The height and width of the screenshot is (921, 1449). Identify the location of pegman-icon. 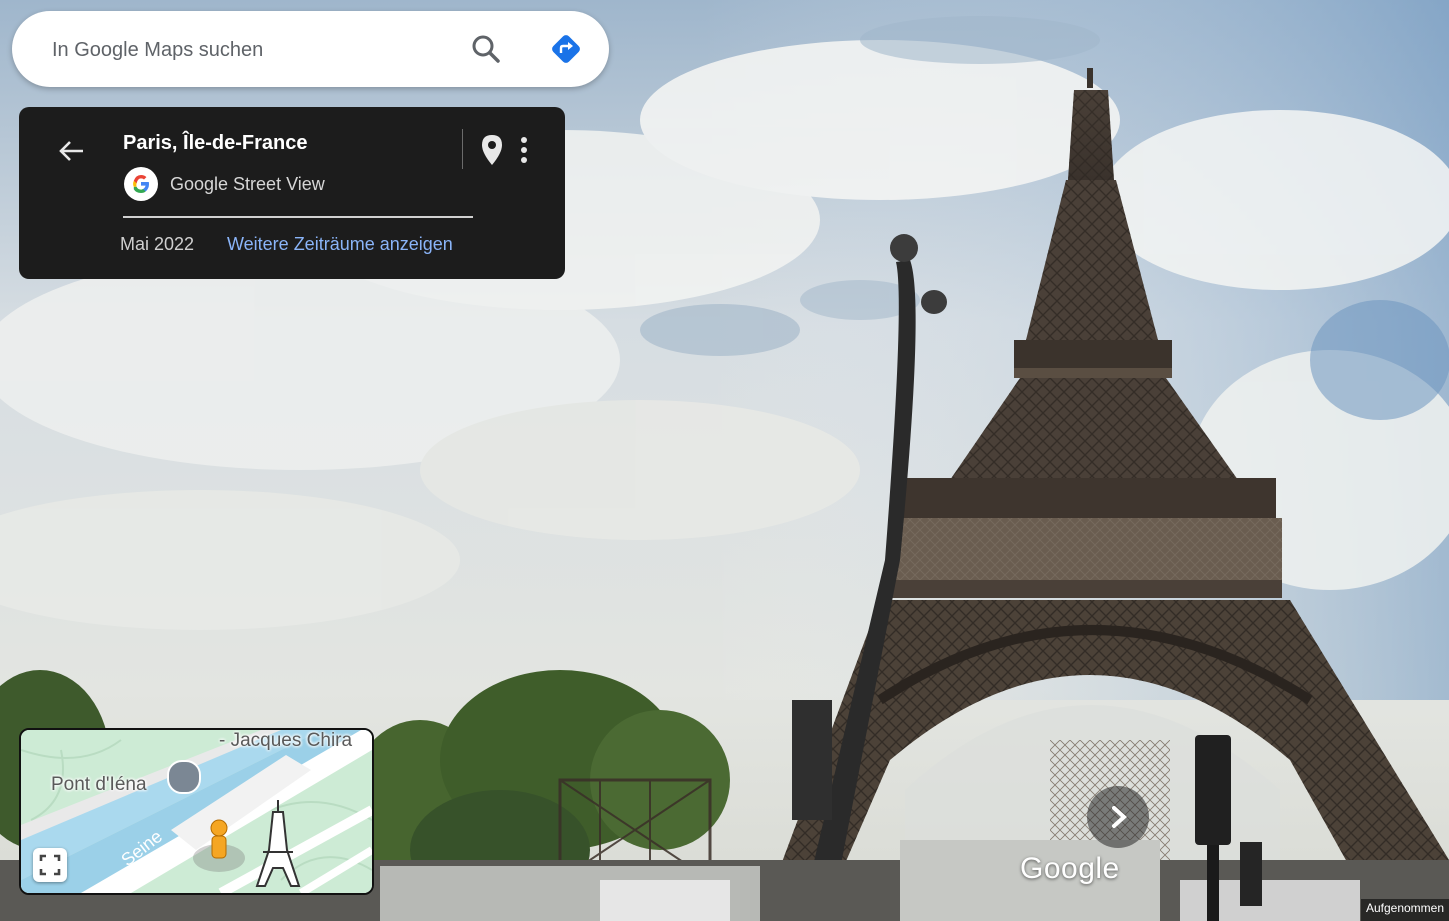
(219, 839).